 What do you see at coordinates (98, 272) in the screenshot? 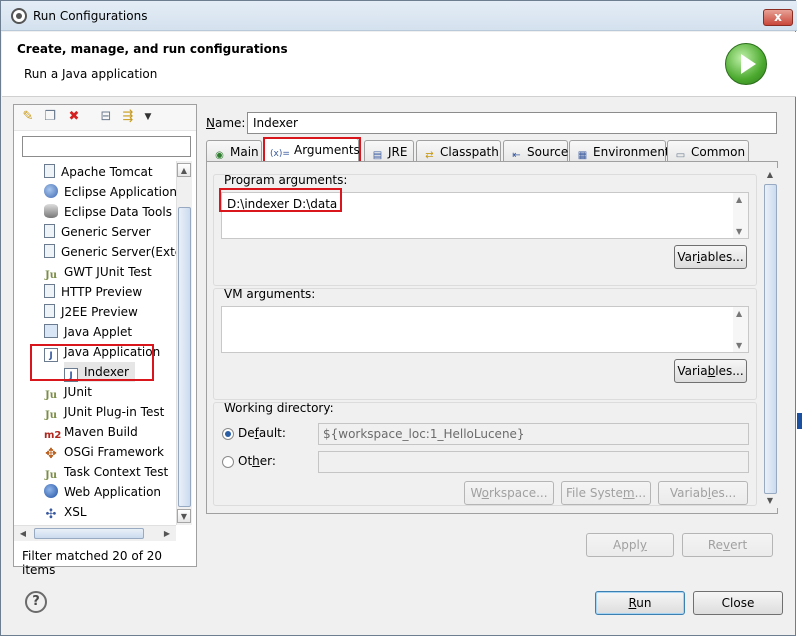
I see `tree-item-gwt-junit-test: Ju GWT JUnit Test` at bounding box center [98, 272].